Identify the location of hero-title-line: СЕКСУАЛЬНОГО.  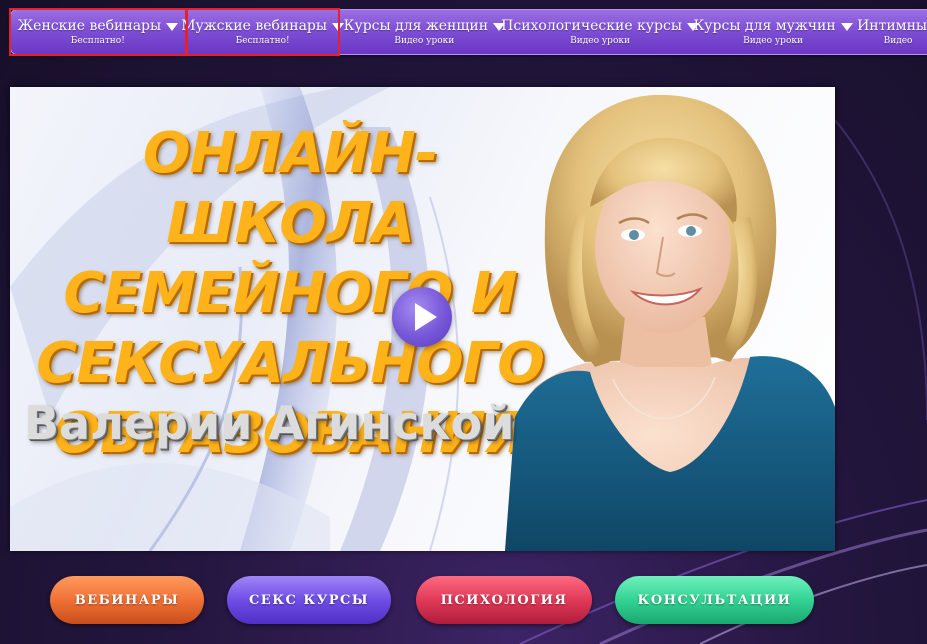
(290, 363).